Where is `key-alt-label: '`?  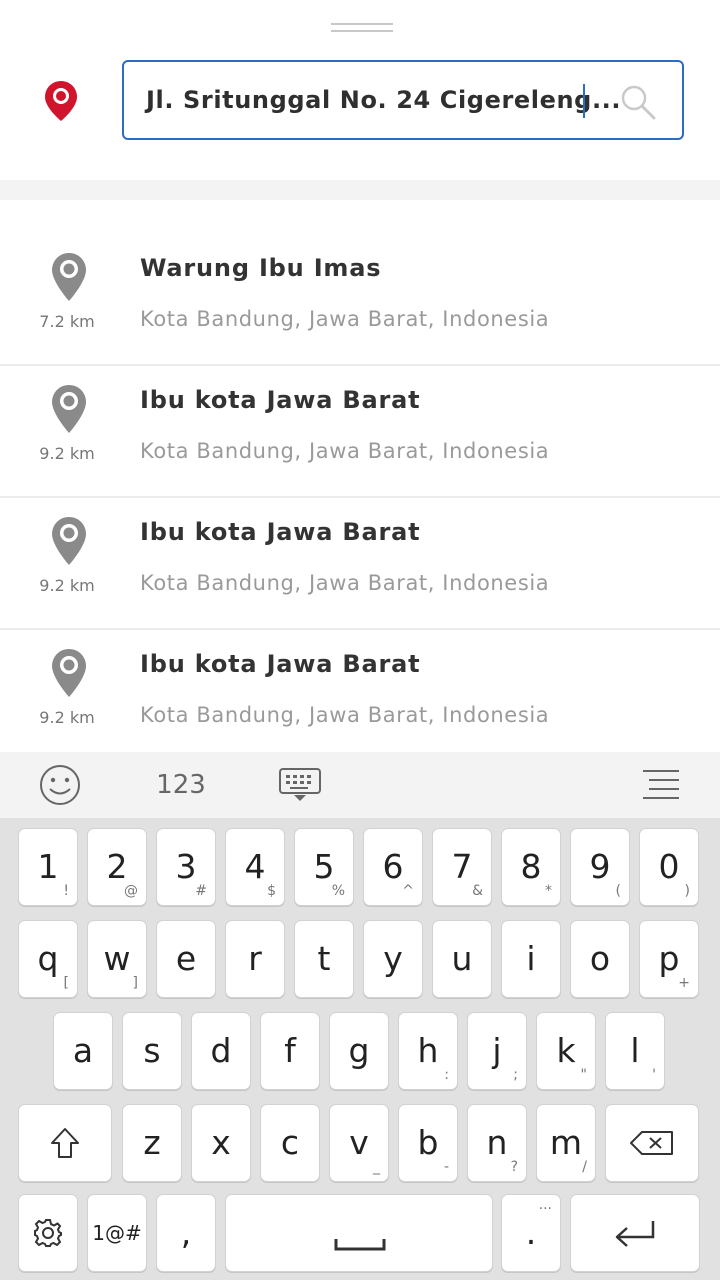 key-alt-label: ' is located at coordinates (654, 1075).